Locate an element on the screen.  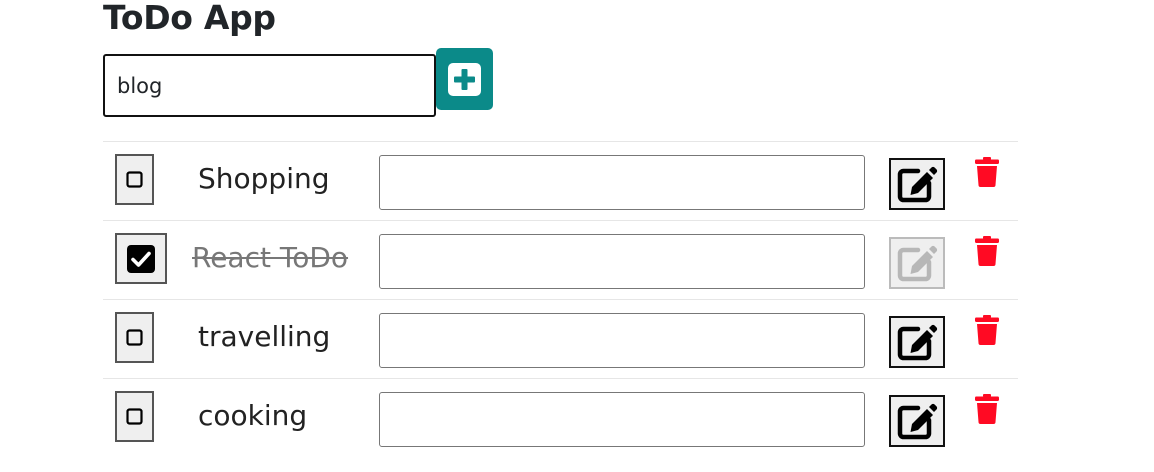
todo-item: Shopping is located at coordinates (560, 180).